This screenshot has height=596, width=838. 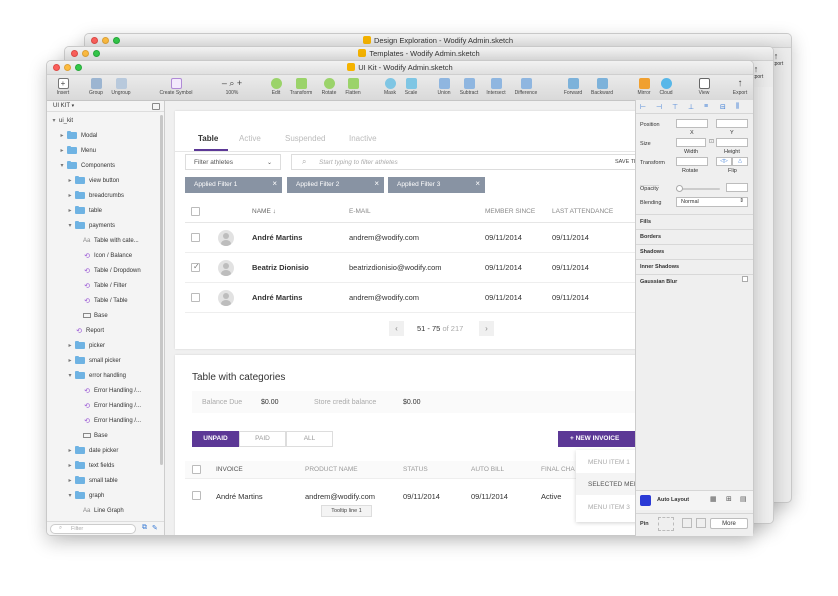 I want to click on pin-width-icon, so click(x=687, y=523).